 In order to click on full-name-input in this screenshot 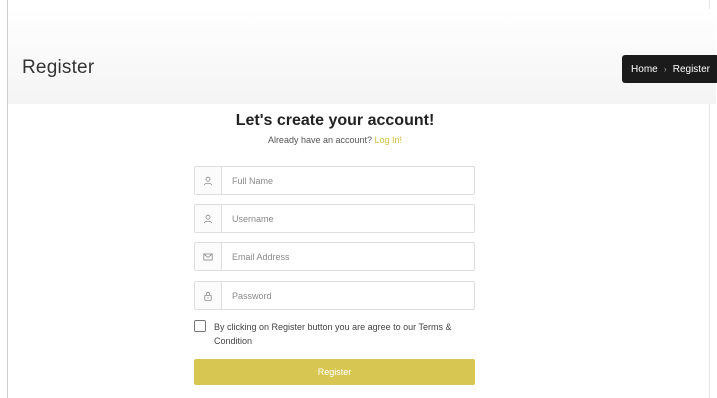, I will do `click(348, 180)`.